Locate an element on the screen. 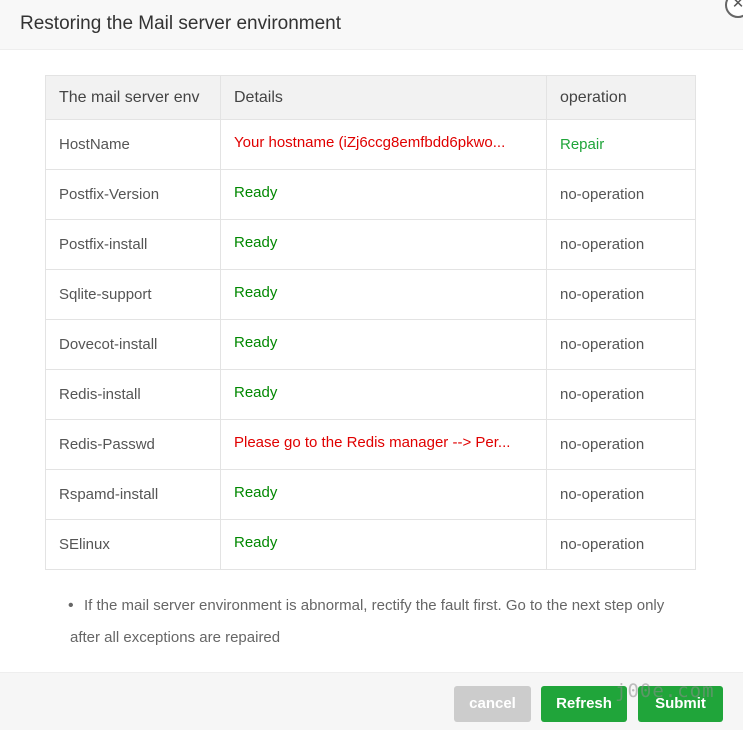 This screenshot has width=743, height=730. table-row: Postfix-Version Ready no-operation is located at coordinates (370, 194).